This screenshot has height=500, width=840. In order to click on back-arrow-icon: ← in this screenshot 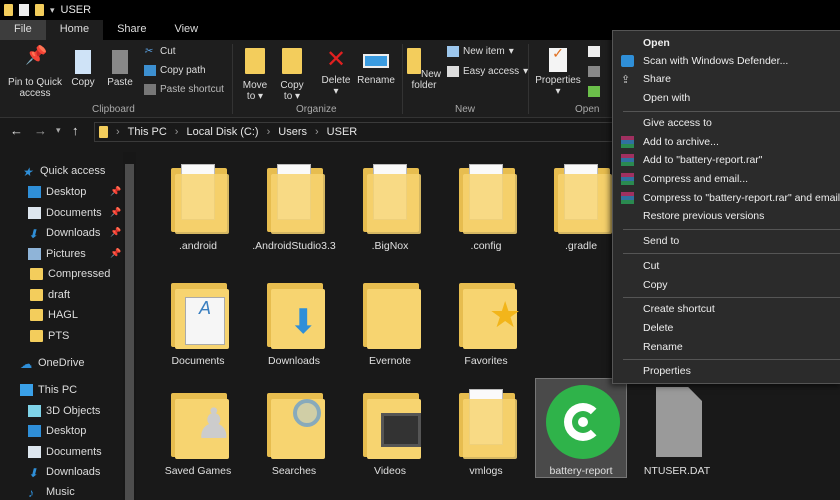, I will do `click(16, 130)`.